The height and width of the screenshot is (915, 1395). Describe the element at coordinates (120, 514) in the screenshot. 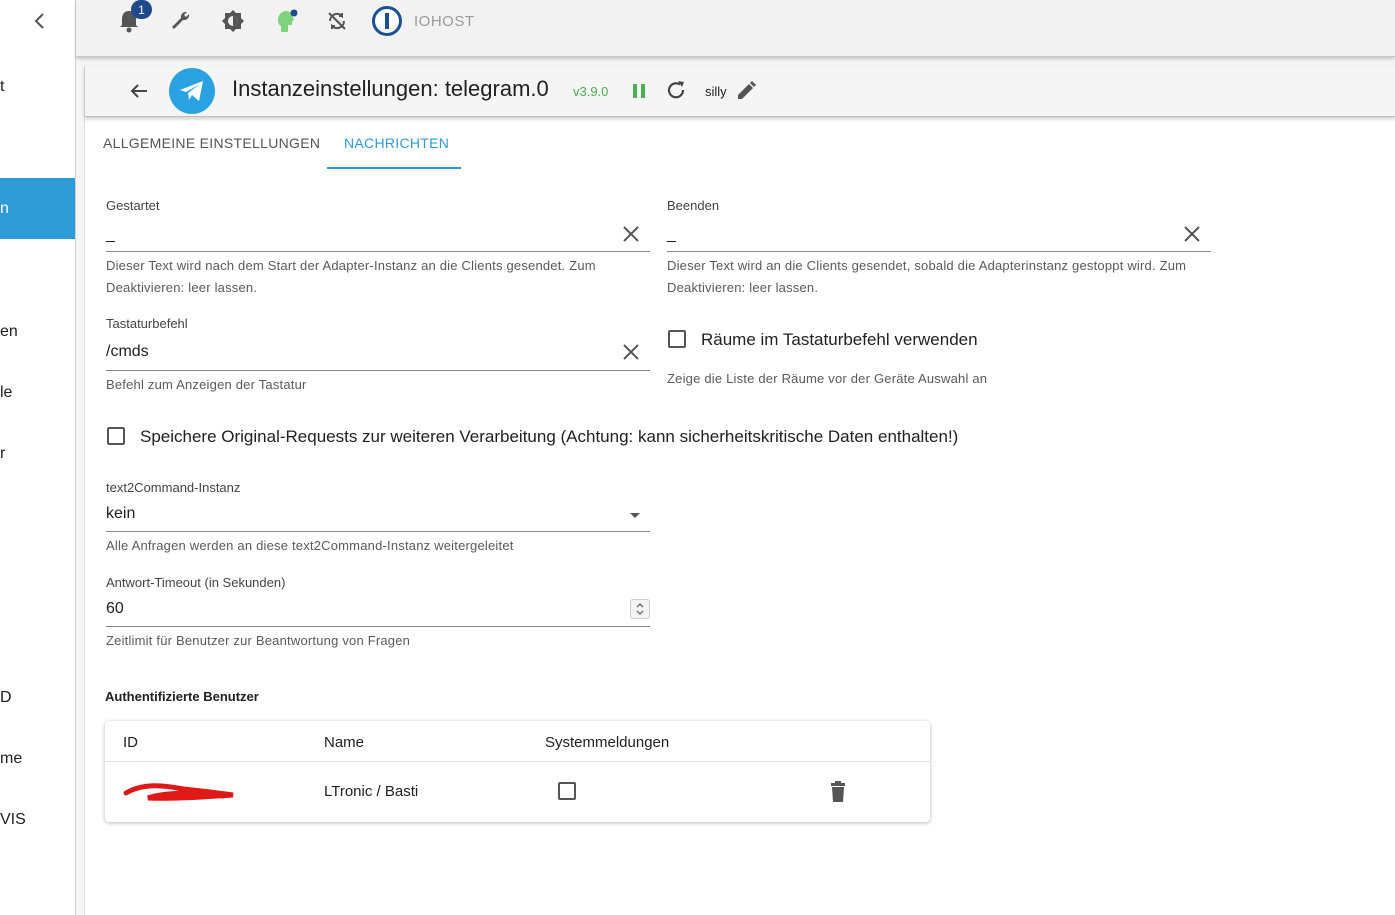

I see `text2command-select: kein` at that location.